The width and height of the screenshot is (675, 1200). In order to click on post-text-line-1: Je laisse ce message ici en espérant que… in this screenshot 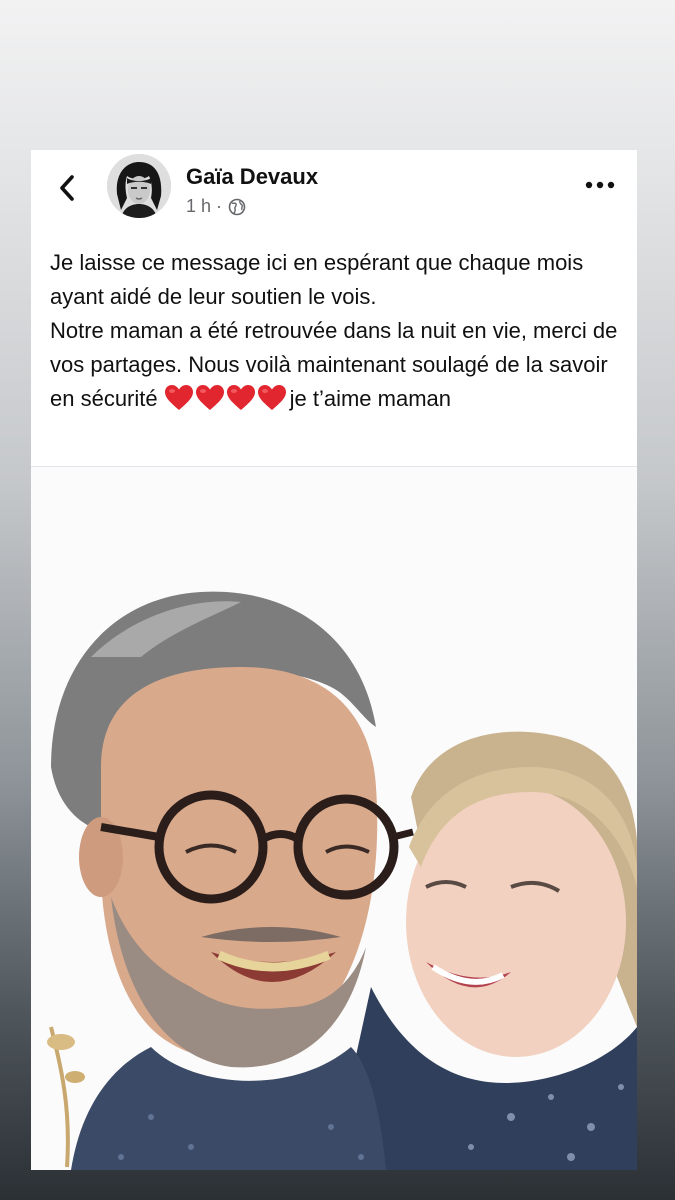, I will do `click(317, 279)`.